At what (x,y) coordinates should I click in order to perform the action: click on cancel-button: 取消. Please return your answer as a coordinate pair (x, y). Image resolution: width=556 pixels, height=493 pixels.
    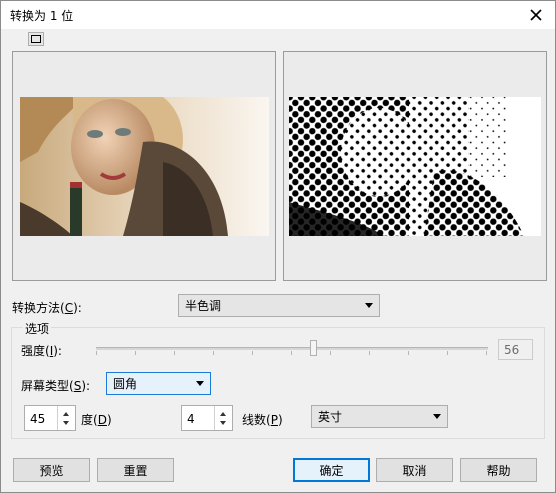
    Looking at the image, I should click on (414, 470).